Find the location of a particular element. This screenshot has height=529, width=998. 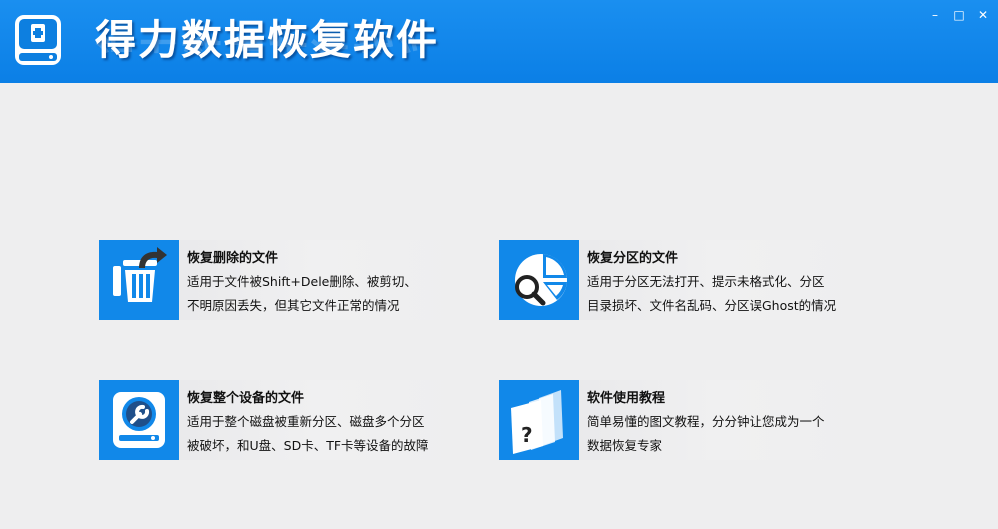

option-description: 简单易懂的图文教程，分分钟让您成为一个 数据恢复专家 is located at coordinates (729, 434).